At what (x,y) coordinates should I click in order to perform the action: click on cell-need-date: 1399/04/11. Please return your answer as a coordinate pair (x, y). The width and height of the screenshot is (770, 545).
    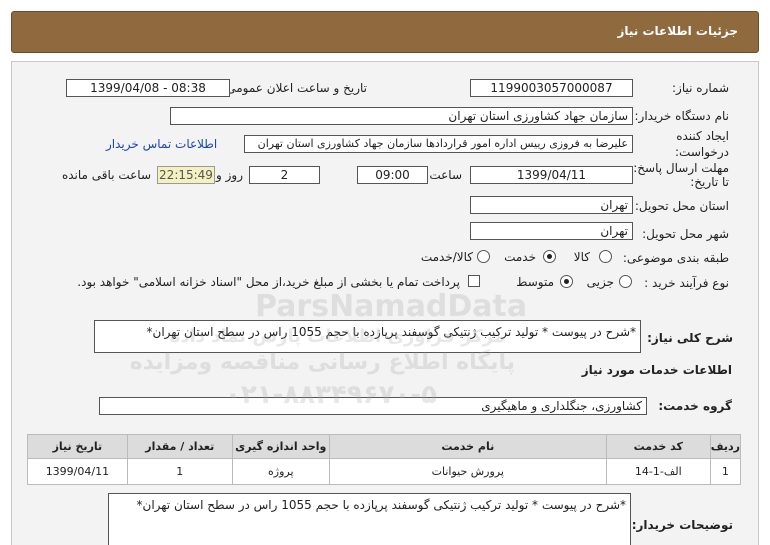
    Looking at the image, I should click on (77, 471).